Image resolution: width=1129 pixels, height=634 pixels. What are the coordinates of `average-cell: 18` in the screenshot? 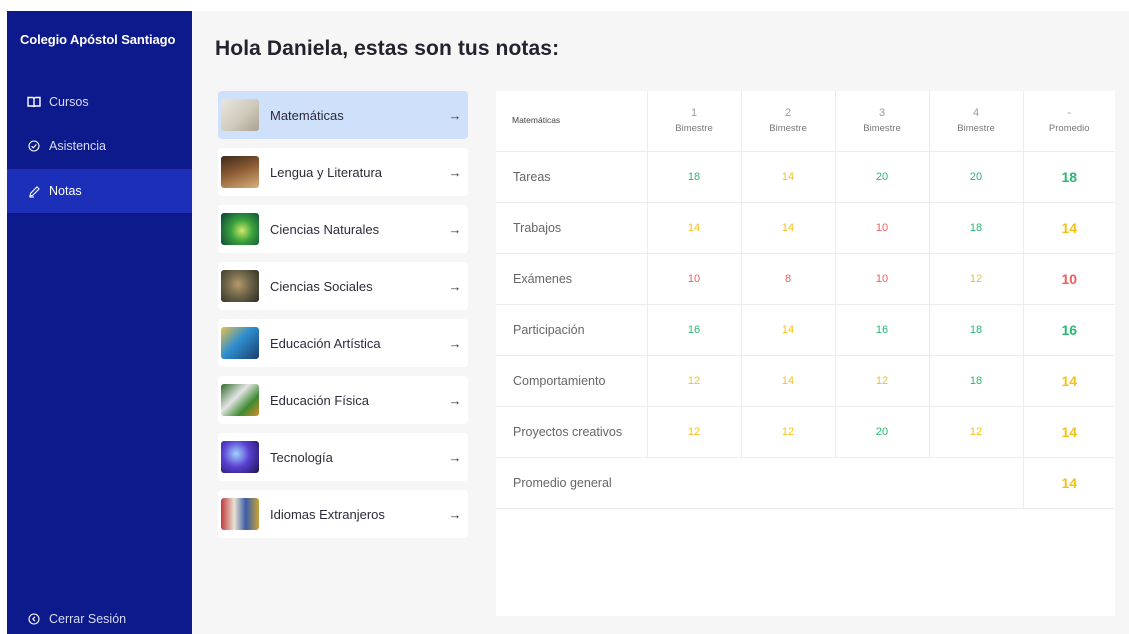 It's located at (1068, 177).